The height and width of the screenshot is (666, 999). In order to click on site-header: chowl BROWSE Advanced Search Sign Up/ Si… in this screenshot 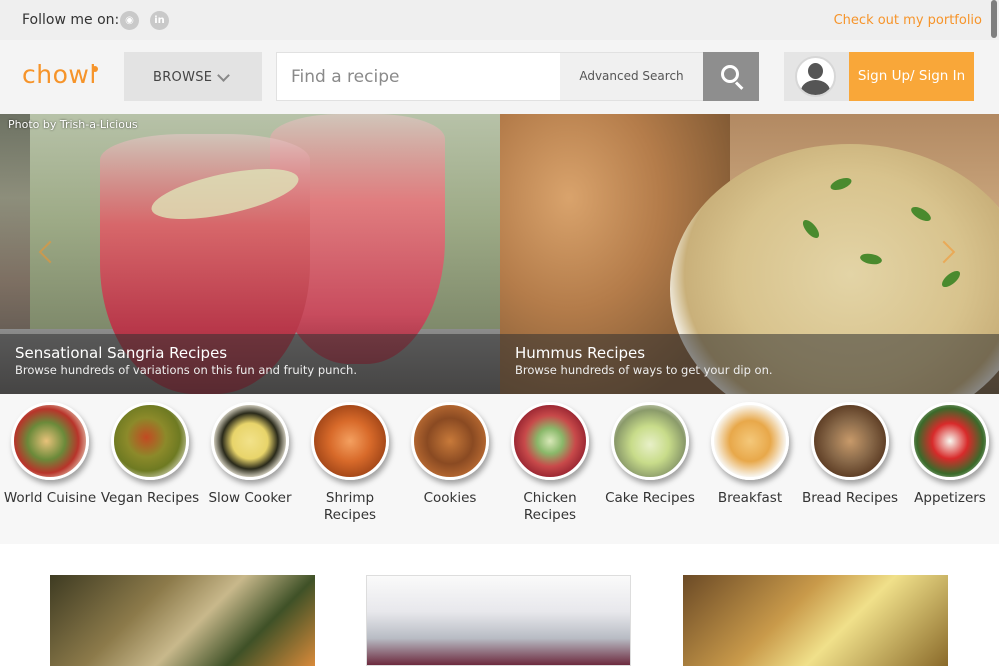, I will do `click(499, 77)`.